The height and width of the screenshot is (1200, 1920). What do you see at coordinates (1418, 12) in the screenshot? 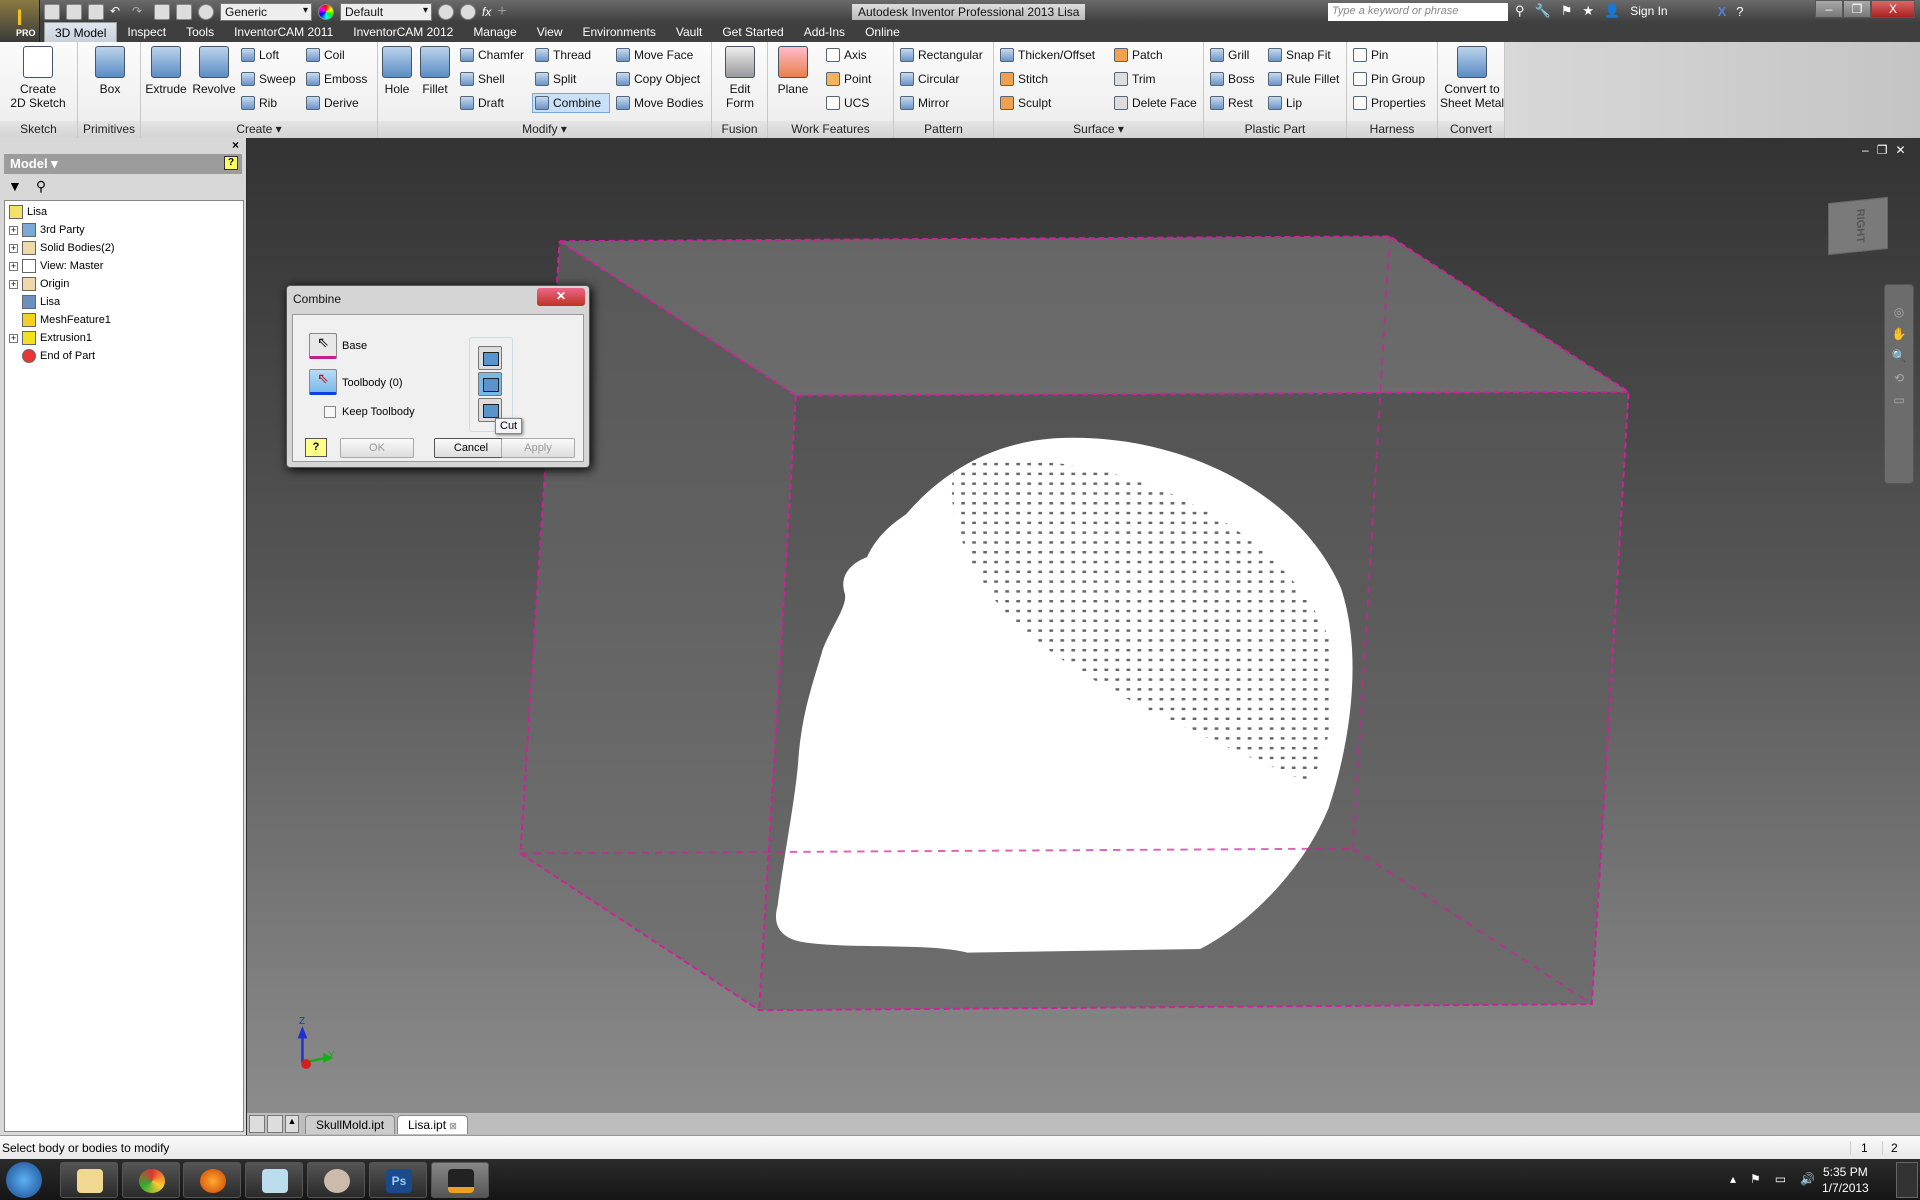
I see `help-search-input: Type a keyword or phrase` at bounding box center [1418, 12].